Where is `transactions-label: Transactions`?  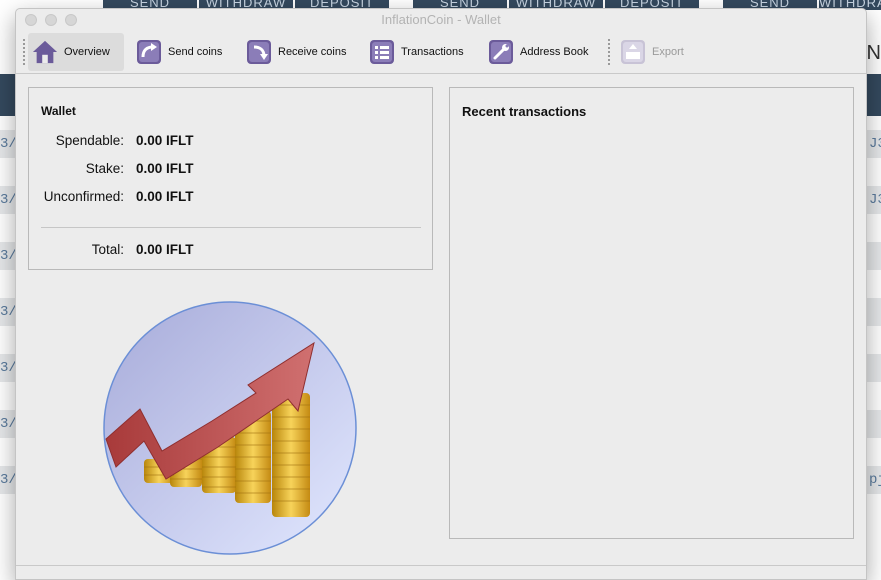
transactions-label: Transactions is located at coordinates (432, 52).